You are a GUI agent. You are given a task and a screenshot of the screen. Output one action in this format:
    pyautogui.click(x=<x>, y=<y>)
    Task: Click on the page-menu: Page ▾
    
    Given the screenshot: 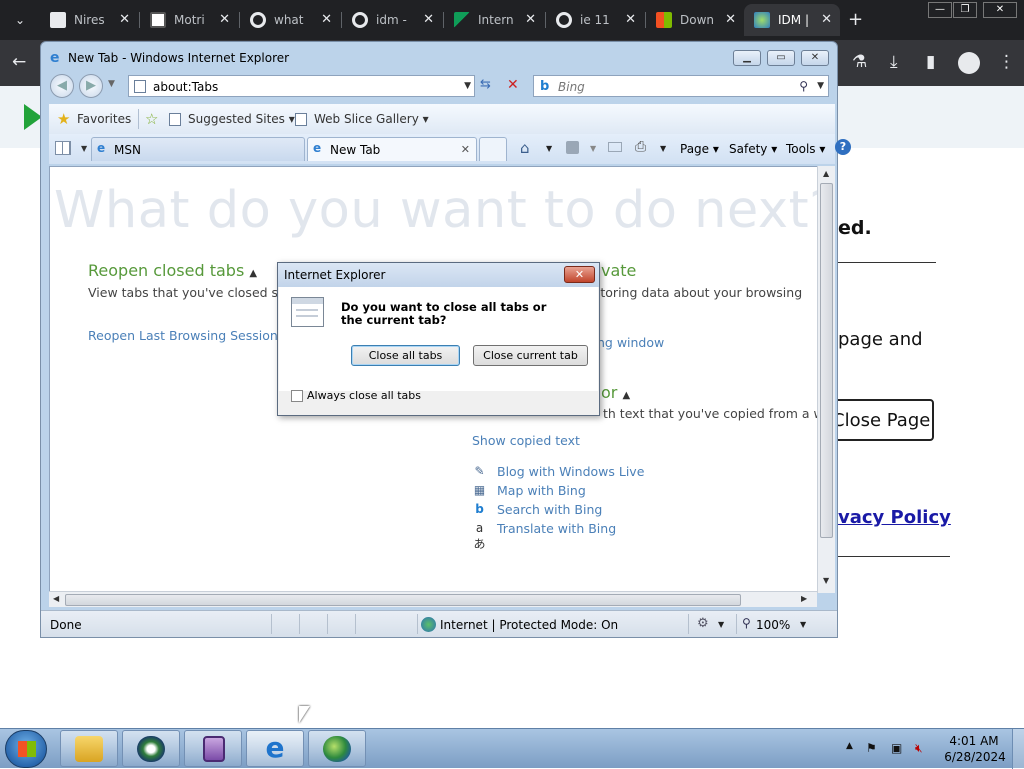 What is the action you would take?
    pyautogui.click(x=699, y=149)
    